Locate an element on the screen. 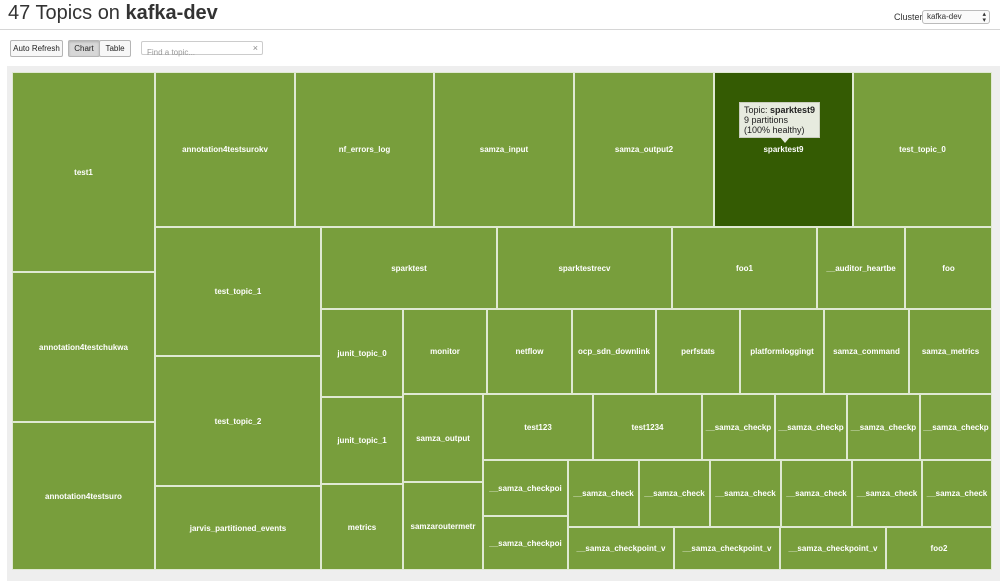  treemap-cell: test1234 is located at coordinates (647, 427).